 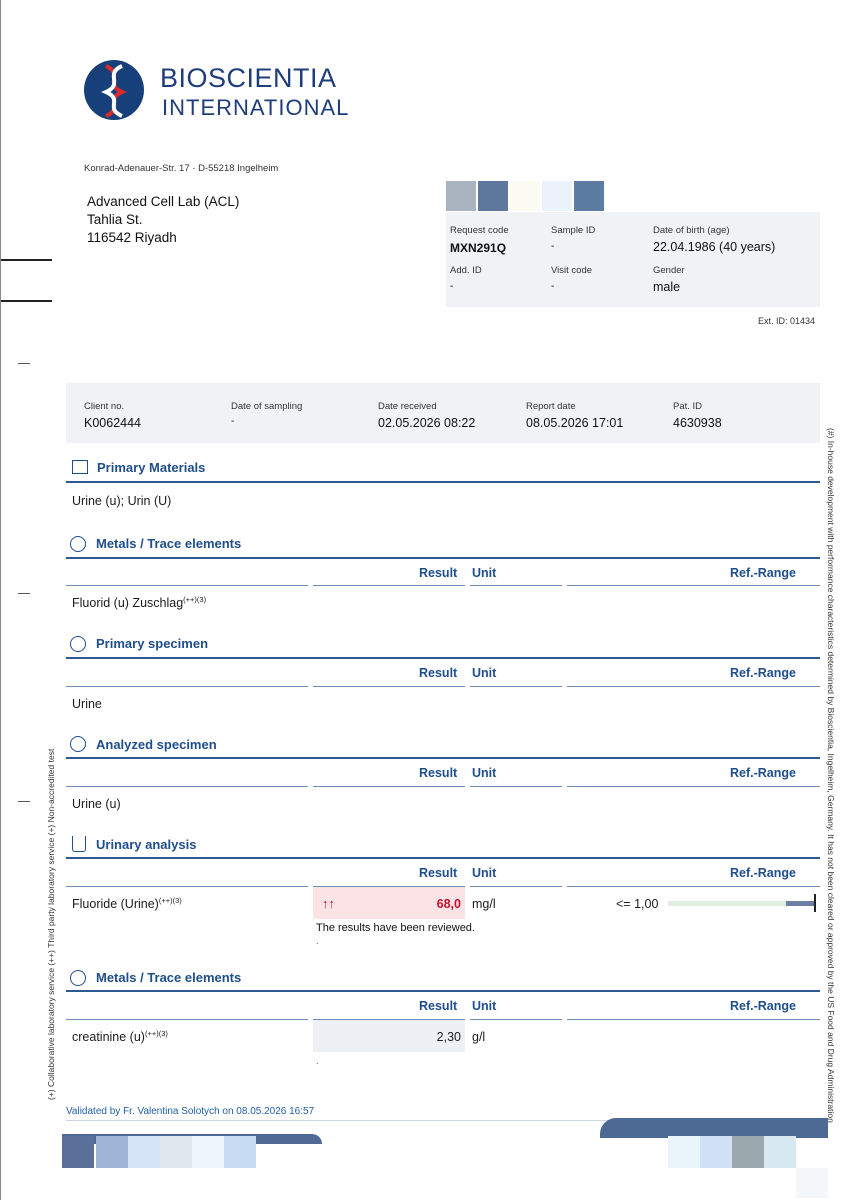 What do you see at coordinates (667, 287) in the screenshot?
I see `gender-value: male` at bounding box center [667, 287].